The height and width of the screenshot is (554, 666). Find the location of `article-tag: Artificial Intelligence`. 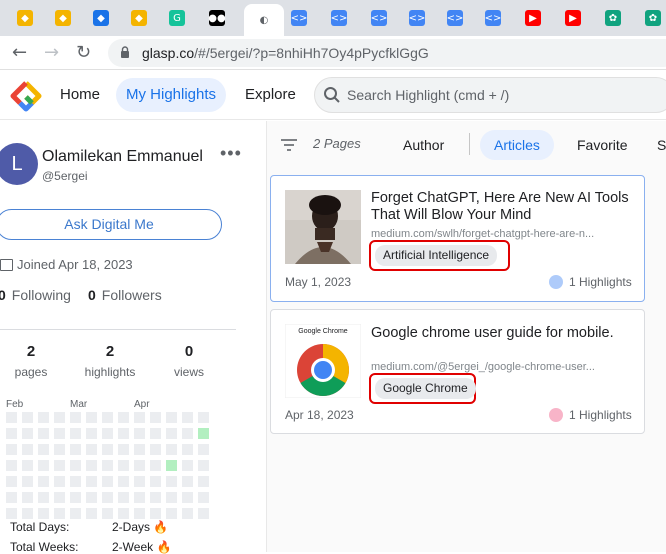

article-tag: Artificial Intelligence is located at coordinates (436, 255).